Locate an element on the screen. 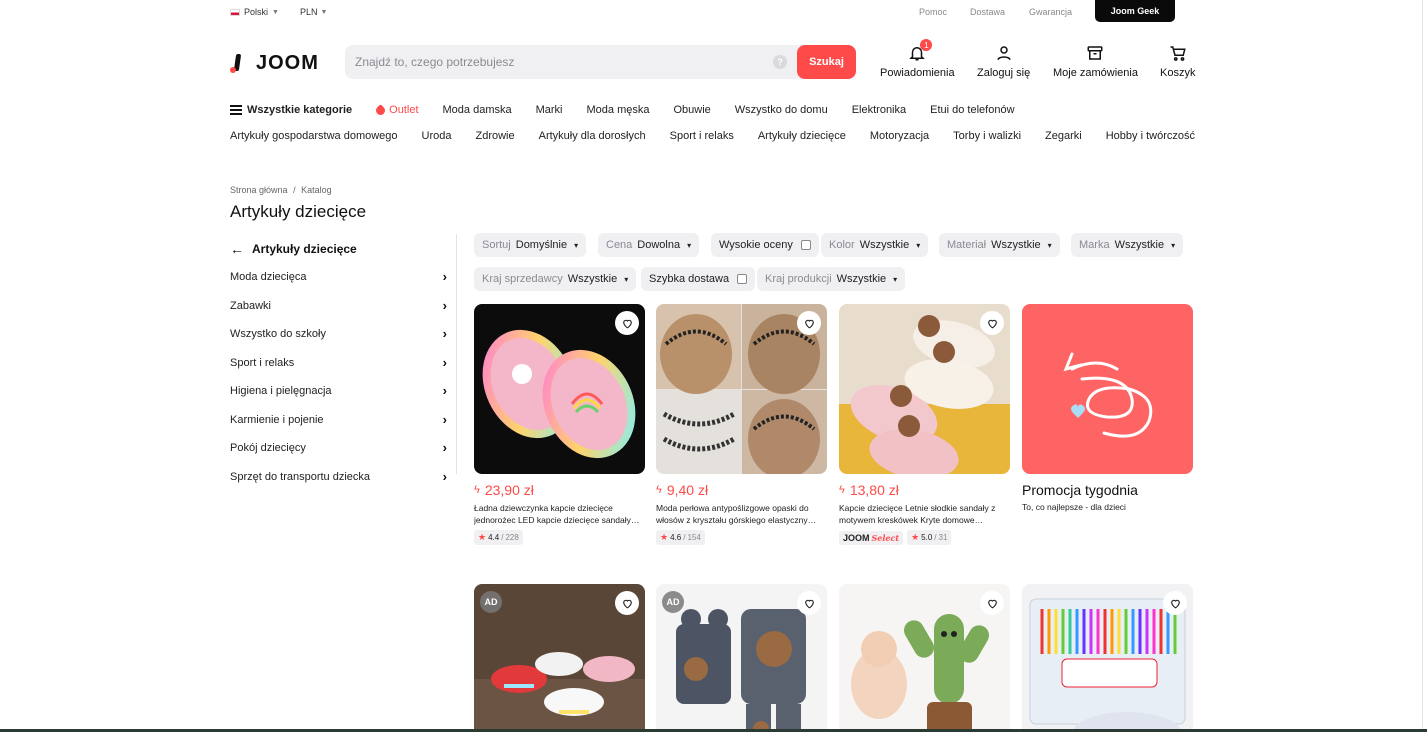 The image size is (1427, 732). joom-select-label: JOOM is located at coordinates (856, 537).